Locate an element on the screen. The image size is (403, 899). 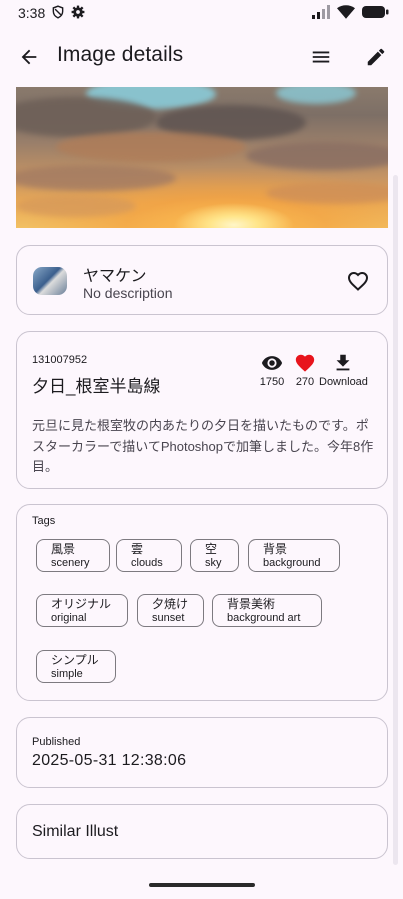
likes-stat: 270 is located at coordinates (305, 370).